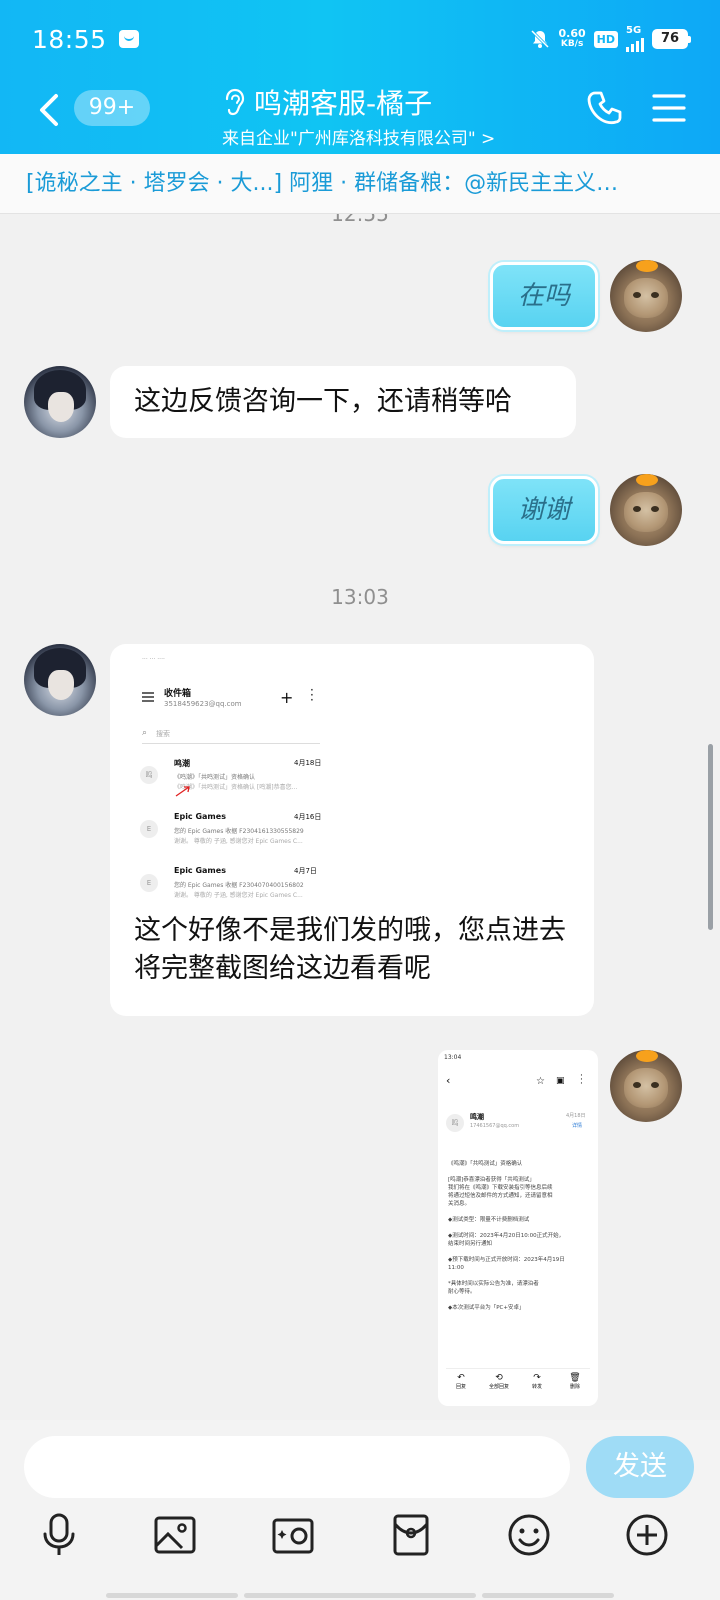 The height and width of the screenshot is (1600, 720). Describe the element at coordinates (462, 1292) in the screenshot. I see `mail-body-line: 耐心等待。` at that location.